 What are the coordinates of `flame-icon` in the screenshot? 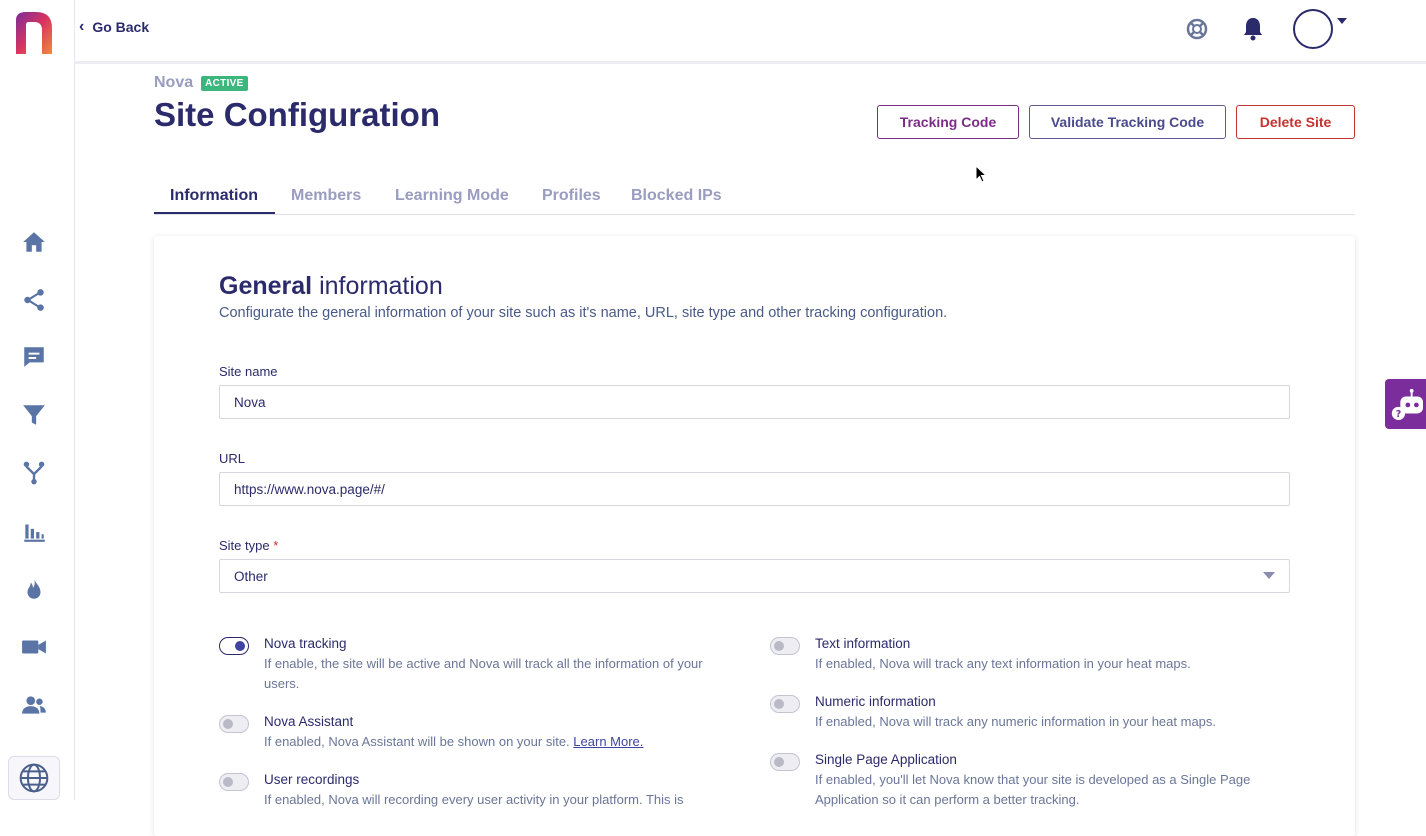 It's located at (34, 589).